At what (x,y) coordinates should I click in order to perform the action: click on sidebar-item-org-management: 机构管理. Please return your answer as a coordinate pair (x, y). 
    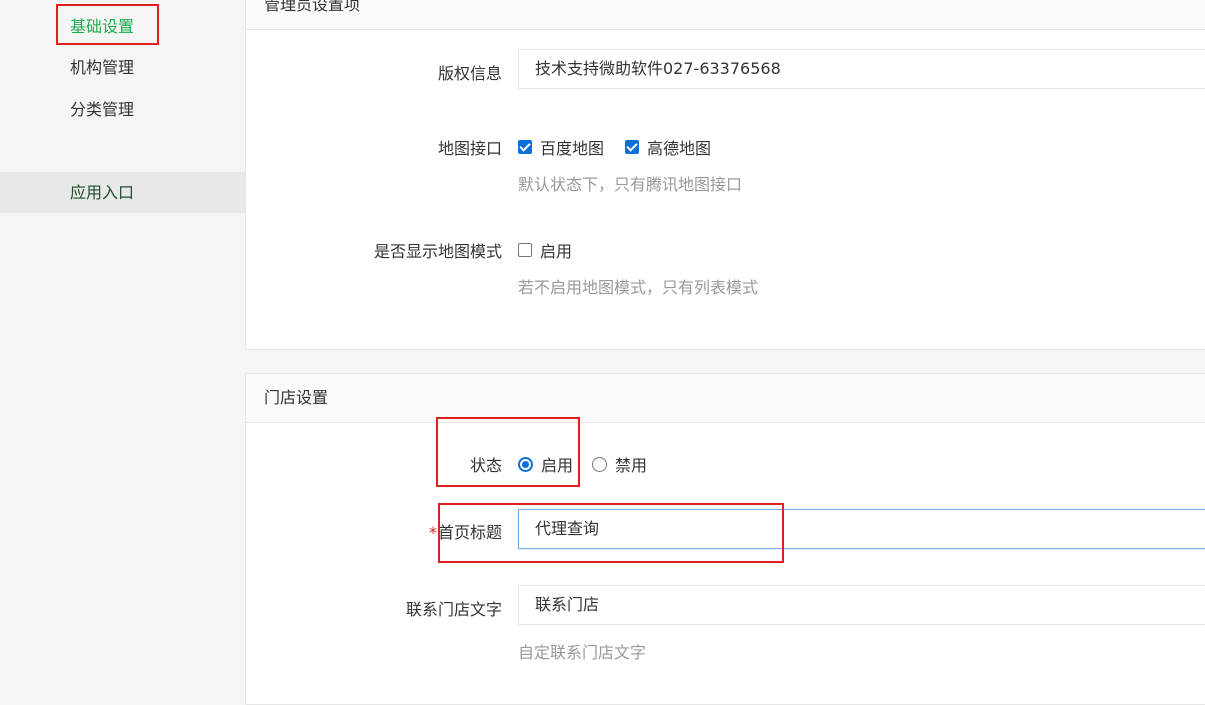
    Looking at the image, I should click on (122, 67).